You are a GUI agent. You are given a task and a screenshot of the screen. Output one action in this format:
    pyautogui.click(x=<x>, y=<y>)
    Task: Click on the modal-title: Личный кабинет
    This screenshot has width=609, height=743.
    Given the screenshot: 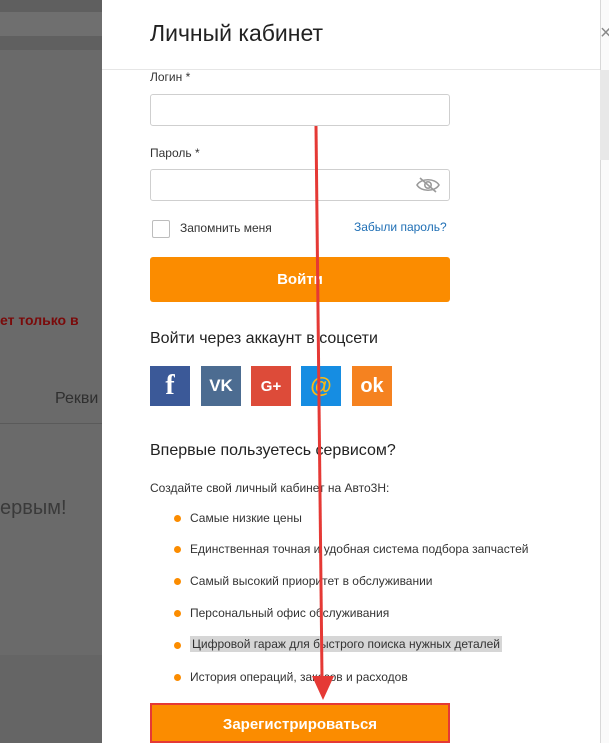 What is the action you would take?
    pyautogui.click(x=237, y=33)
    